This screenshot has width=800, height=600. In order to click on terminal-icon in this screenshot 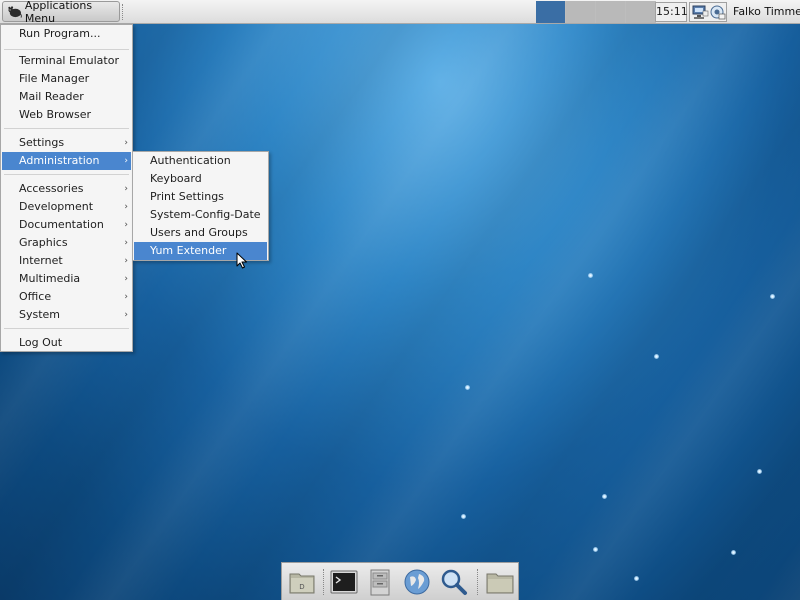, I will do `click(344, 582)`.